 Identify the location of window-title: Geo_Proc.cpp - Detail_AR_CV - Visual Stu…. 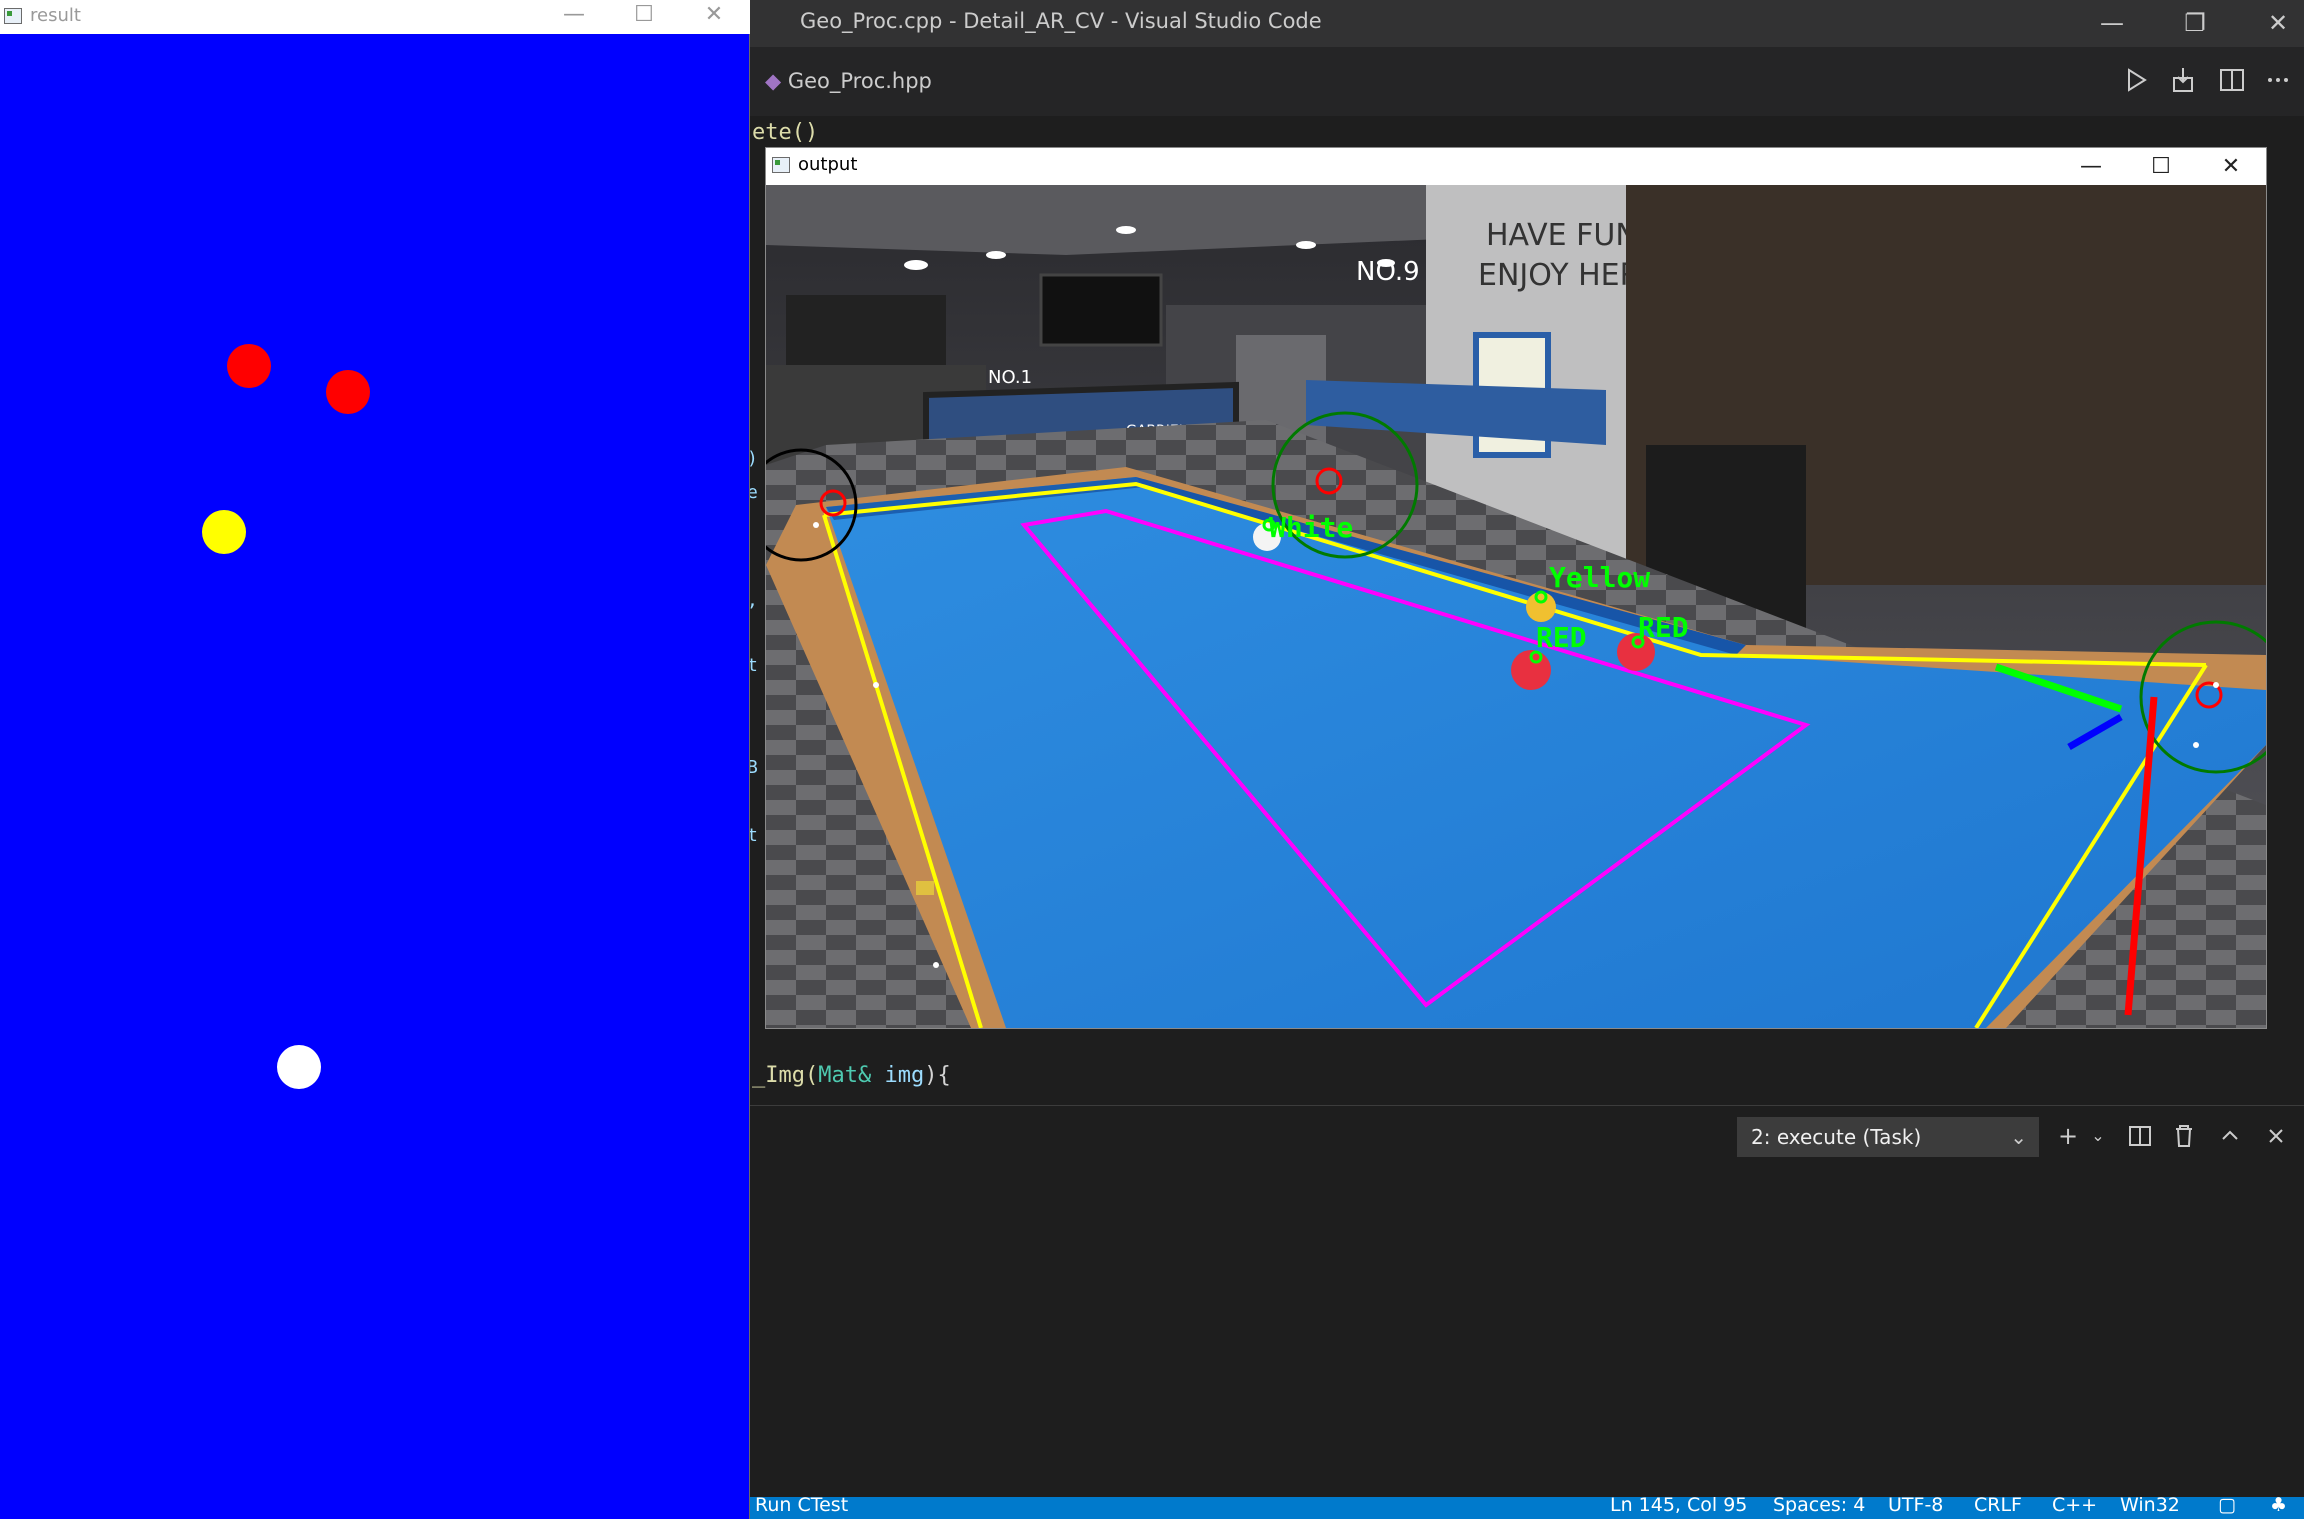
(1061, 21).